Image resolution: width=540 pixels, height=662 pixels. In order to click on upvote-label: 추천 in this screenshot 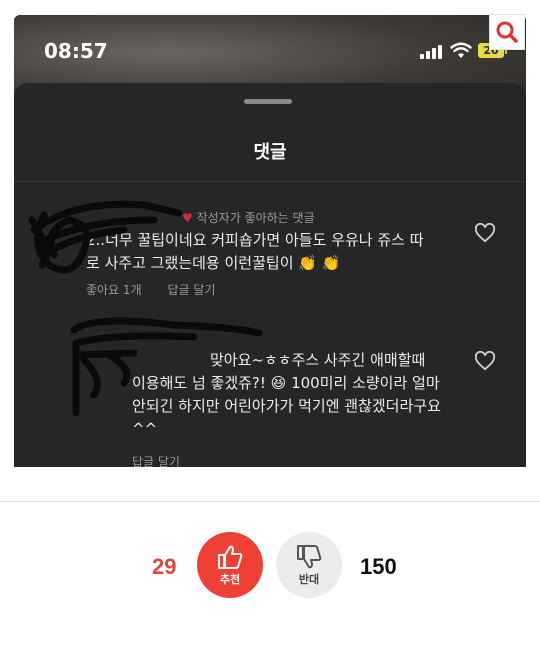, I will do `click(230, 579)`.